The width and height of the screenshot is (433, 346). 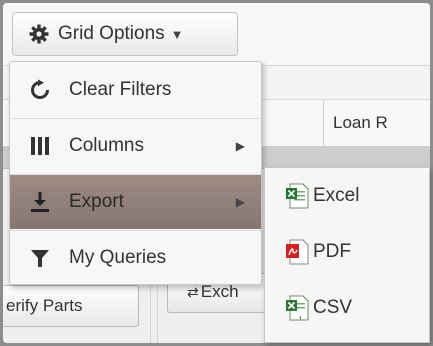 What do you see at coordinates (297, 308) in the screenshot?
I see `csv-icon: ,` at bounding box center [297, 308].